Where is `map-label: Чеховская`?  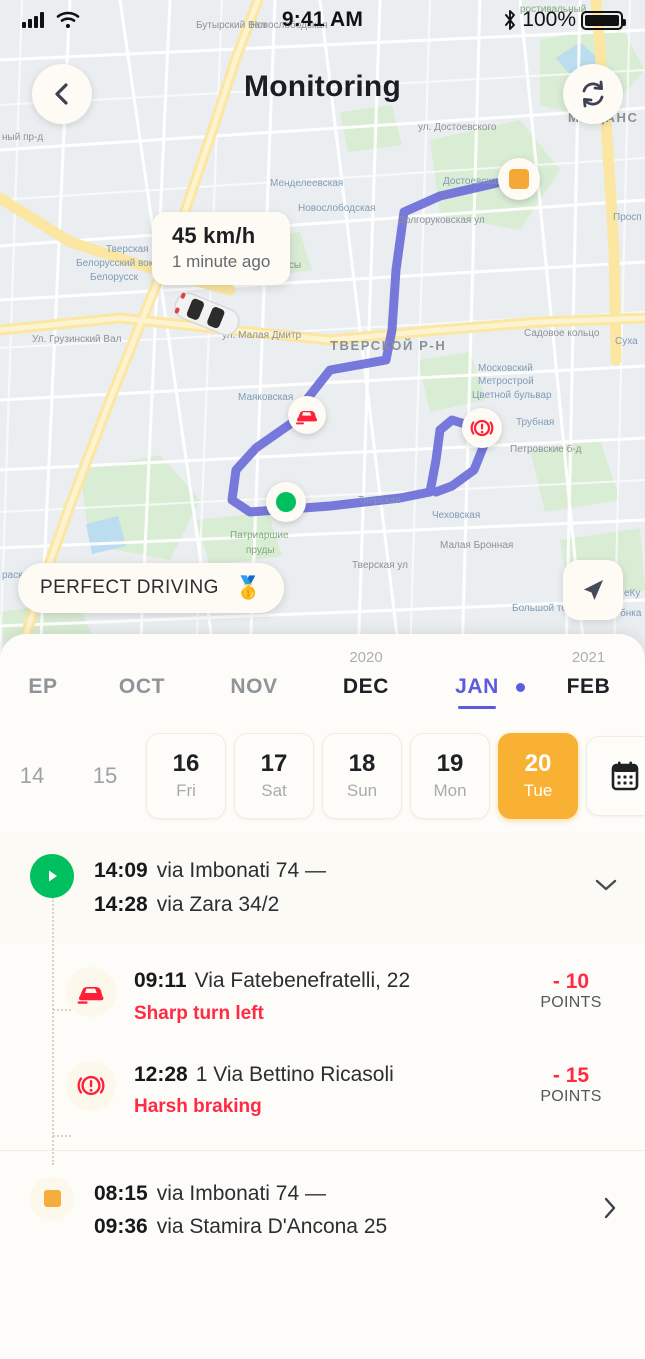 map-label: Чеховская is located at coordinates (456, 515).